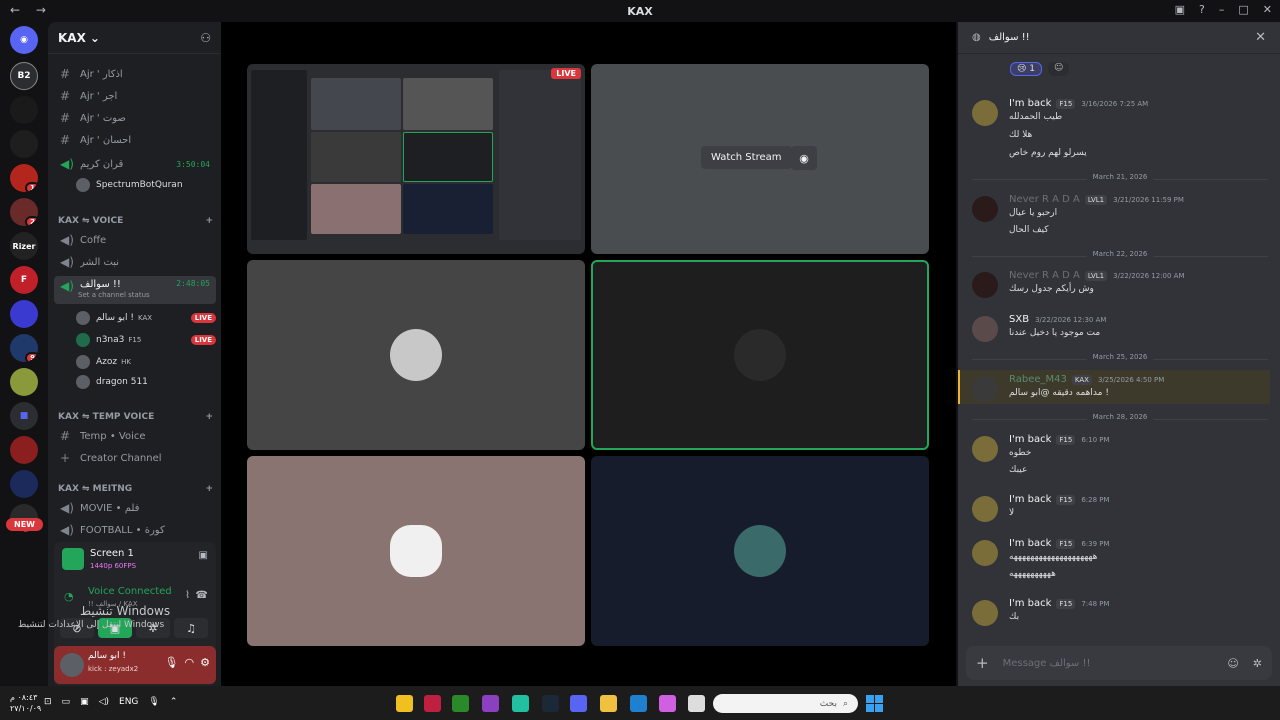 This screenshot has height=720, width=1280. What do you see at coordinates (1260, 37) in the screenshot?
I see `close-icon: ✕` at bounding box center [1260, 37].